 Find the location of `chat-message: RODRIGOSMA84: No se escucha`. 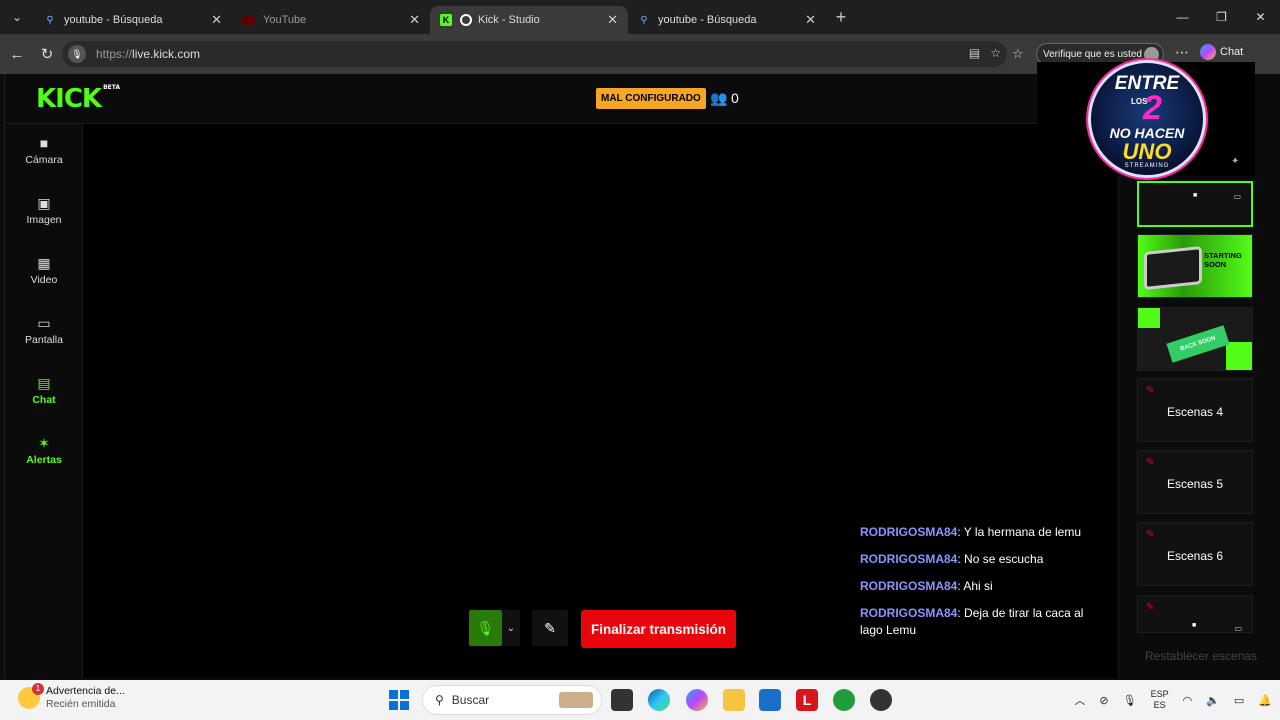

chat-message: RODRIGOSMA84: No se escucha is located at coordinates (952, 559).